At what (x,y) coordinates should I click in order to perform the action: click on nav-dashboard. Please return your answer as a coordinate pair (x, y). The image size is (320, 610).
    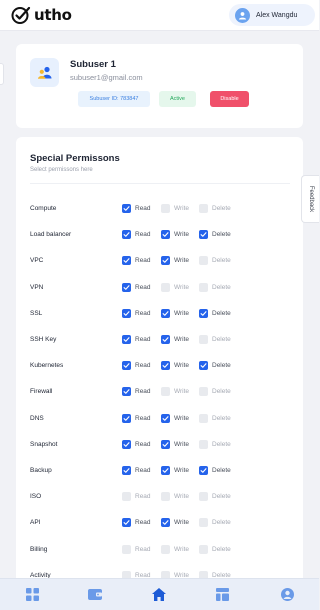
    Looking at the image, I should click on (32, 594).